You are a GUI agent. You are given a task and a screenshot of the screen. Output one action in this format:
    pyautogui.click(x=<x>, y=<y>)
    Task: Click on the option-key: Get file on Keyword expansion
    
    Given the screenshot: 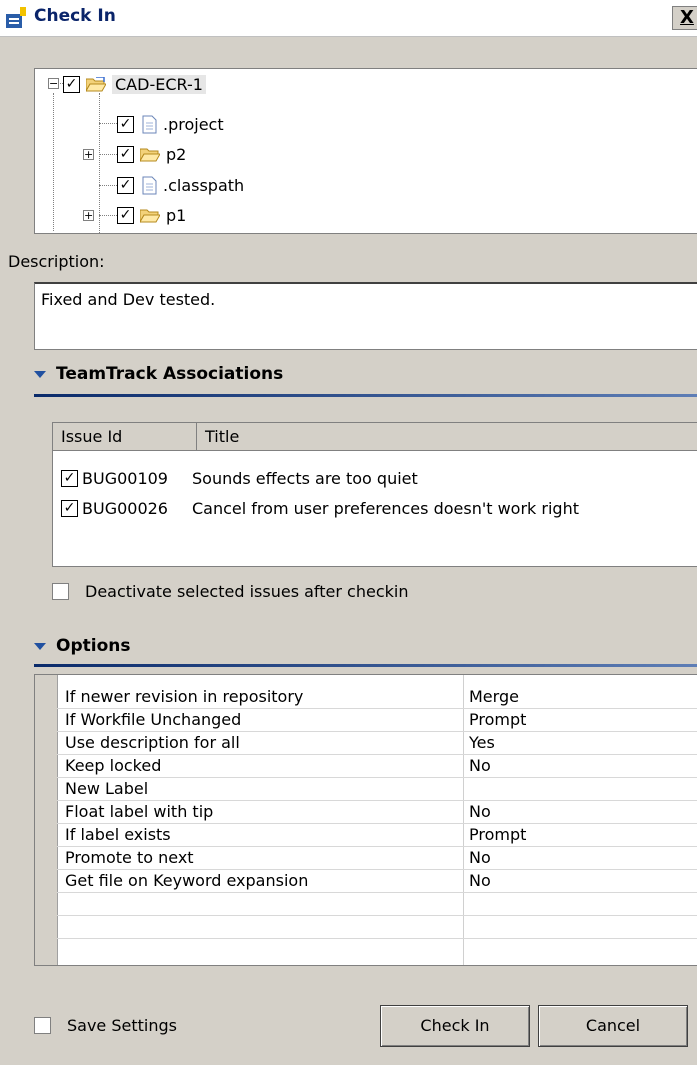 What is the action you would take?
    pyautogui.click(x=187, y=880)
    